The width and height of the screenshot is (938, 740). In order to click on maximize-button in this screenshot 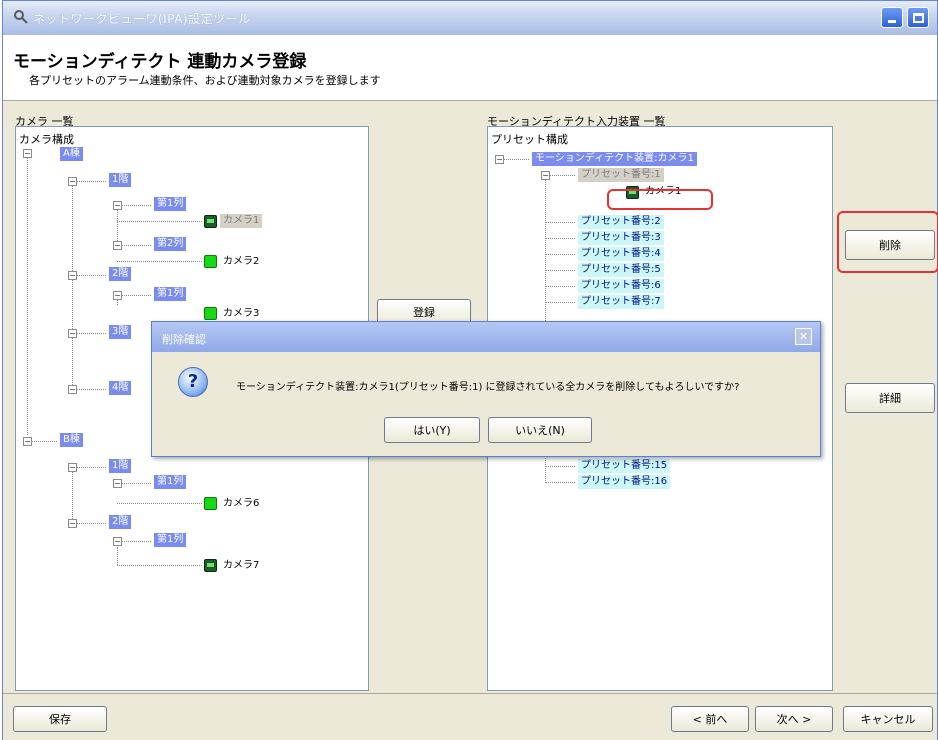, I will do `click(918, 17)`.